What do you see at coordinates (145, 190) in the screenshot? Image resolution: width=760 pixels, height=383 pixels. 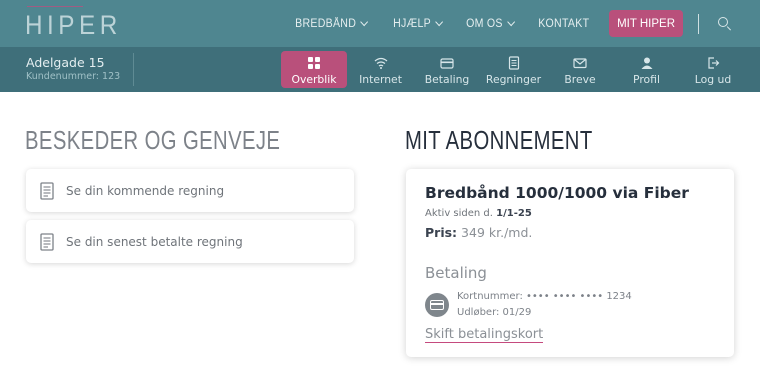 I see `link-label: Se din kommende regning` at bounding box center [145, 190].